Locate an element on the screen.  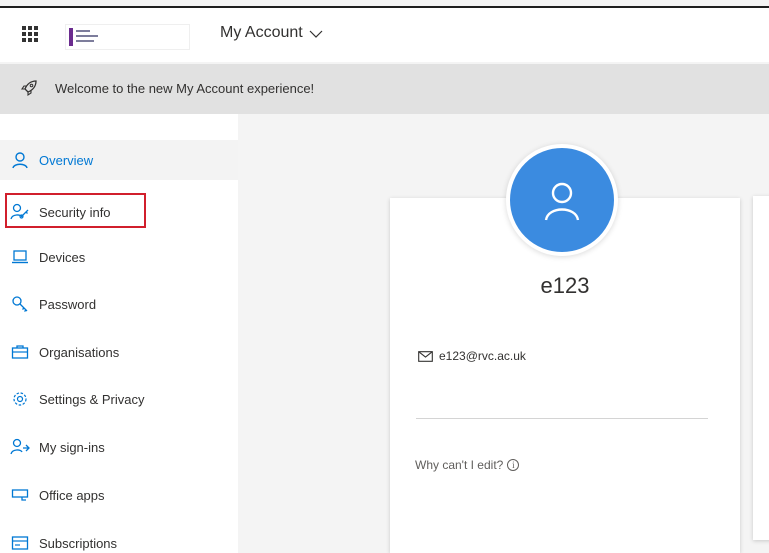
sidebar-item-label: Password is located at coordinates (68, 304).